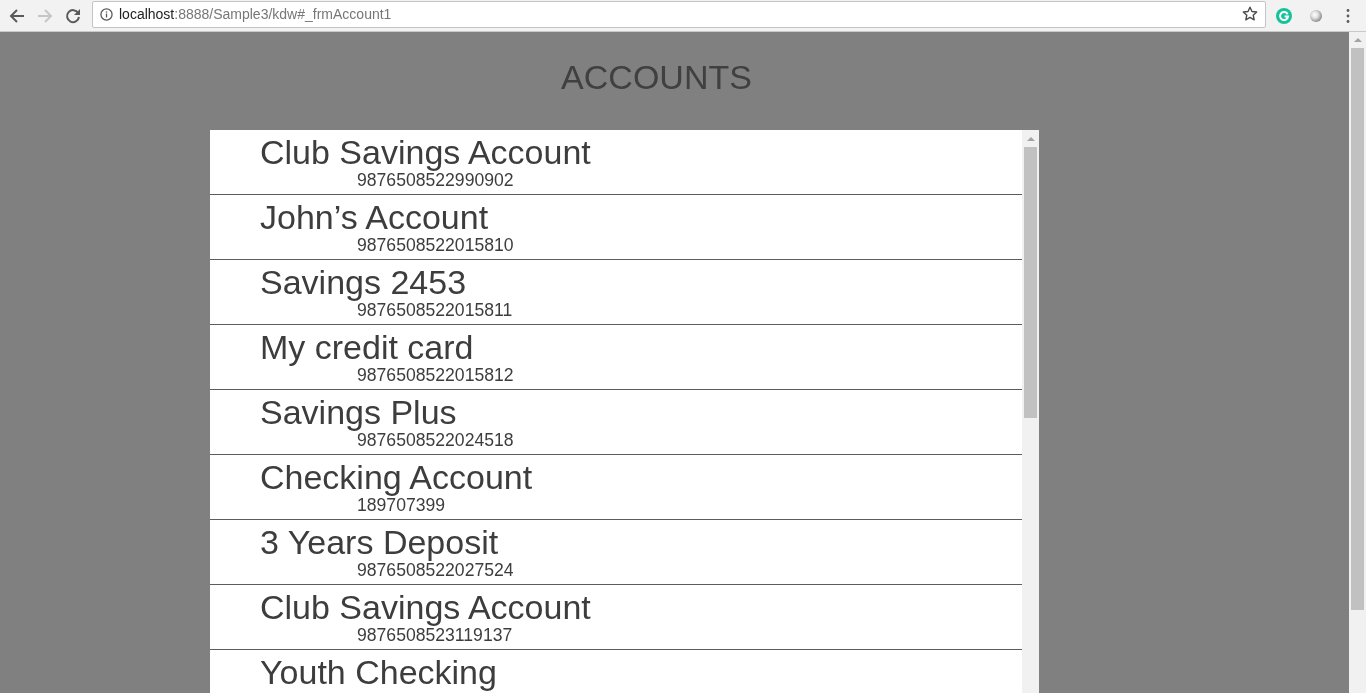  What do you see at coordinates (1250, 14) in the screenshot?
I see `star-icon` at bounding box center [1250, 14].